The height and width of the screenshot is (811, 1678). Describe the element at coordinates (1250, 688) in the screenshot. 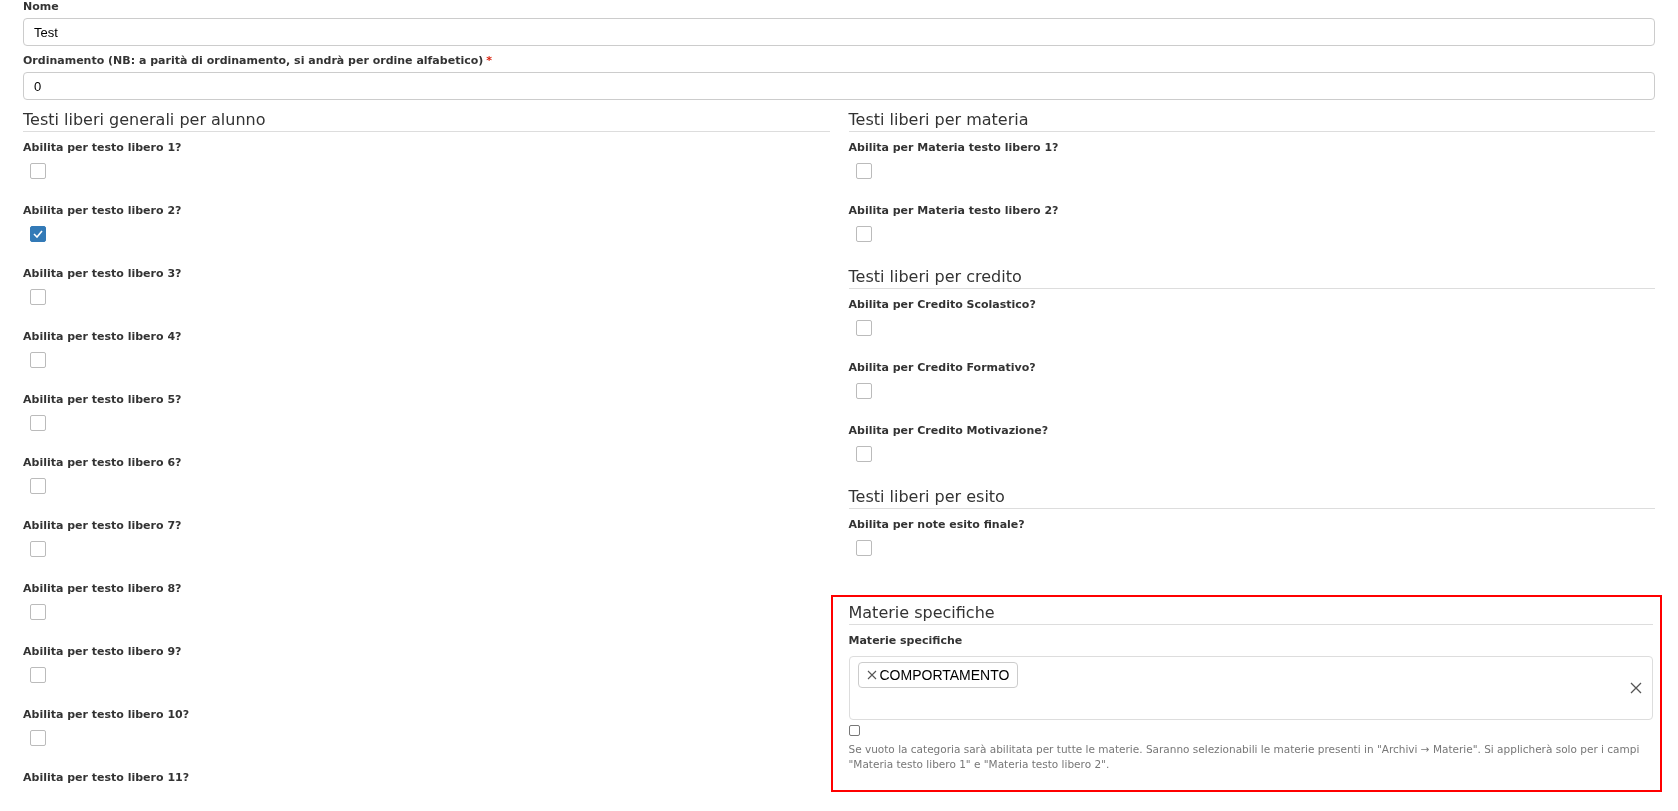

I see `multi-select-field: COMPORTAMENTO` at that location.